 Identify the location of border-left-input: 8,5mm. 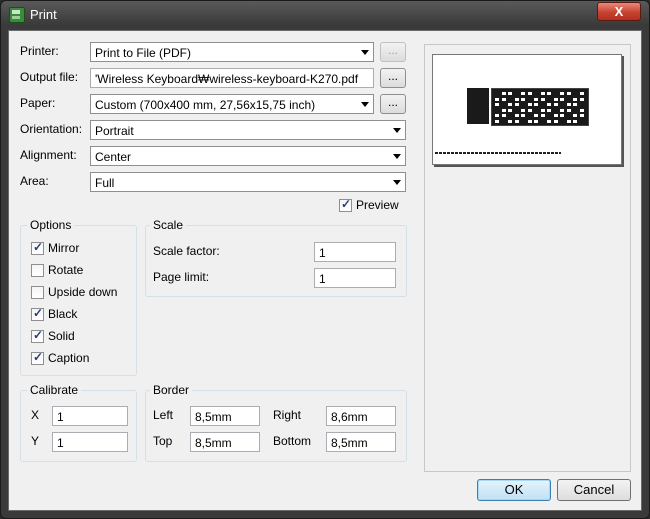
(225, 416).